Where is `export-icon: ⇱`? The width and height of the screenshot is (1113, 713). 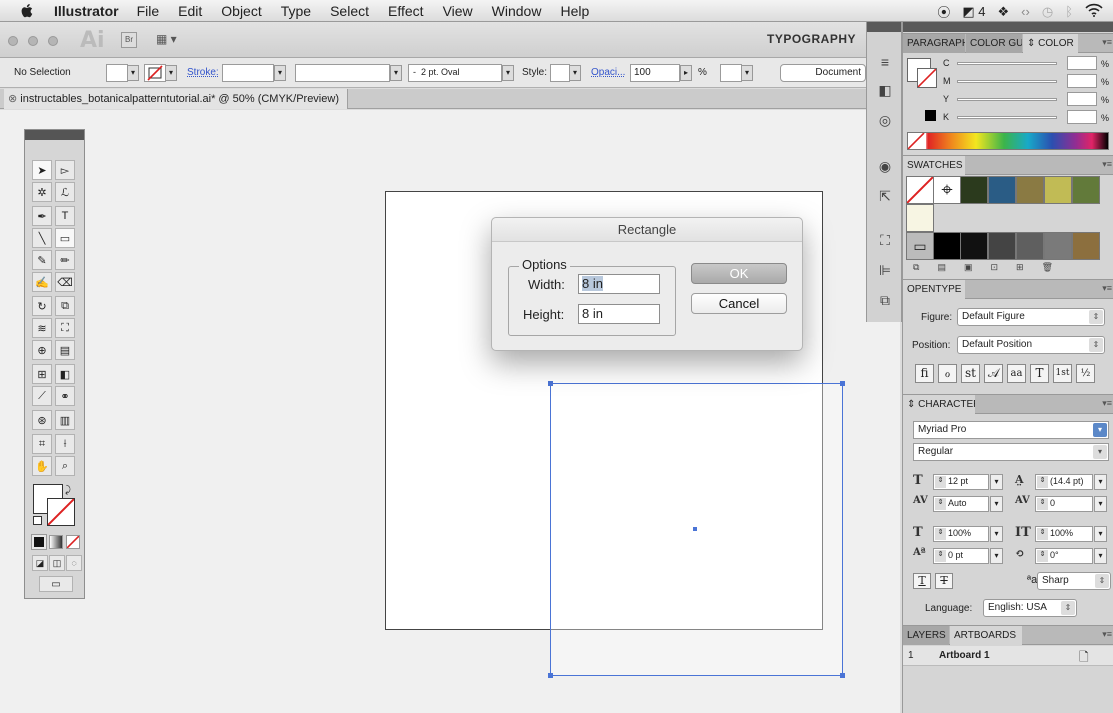
export-icon: ⇱ is located at coordinates (885, 197).